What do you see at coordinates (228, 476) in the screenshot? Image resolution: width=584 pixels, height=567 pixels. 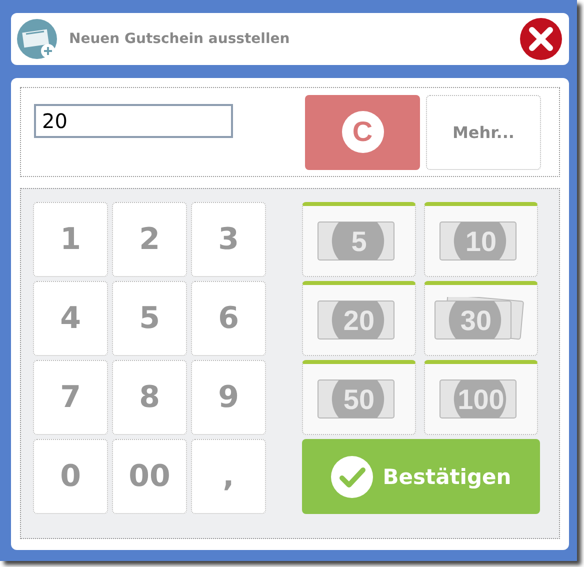 I see `keypad-key: ,` at bounding box center [228, 476].